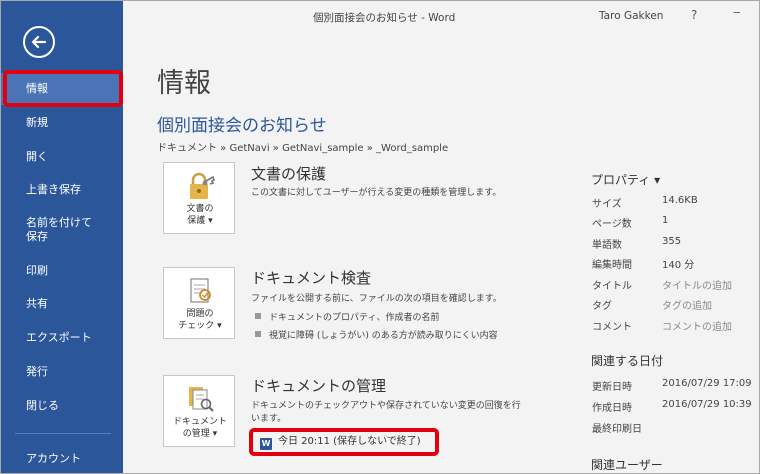  Describe the element at coordinates (665, 220) in the screenshot. I see `prop-value: 1` at that location.